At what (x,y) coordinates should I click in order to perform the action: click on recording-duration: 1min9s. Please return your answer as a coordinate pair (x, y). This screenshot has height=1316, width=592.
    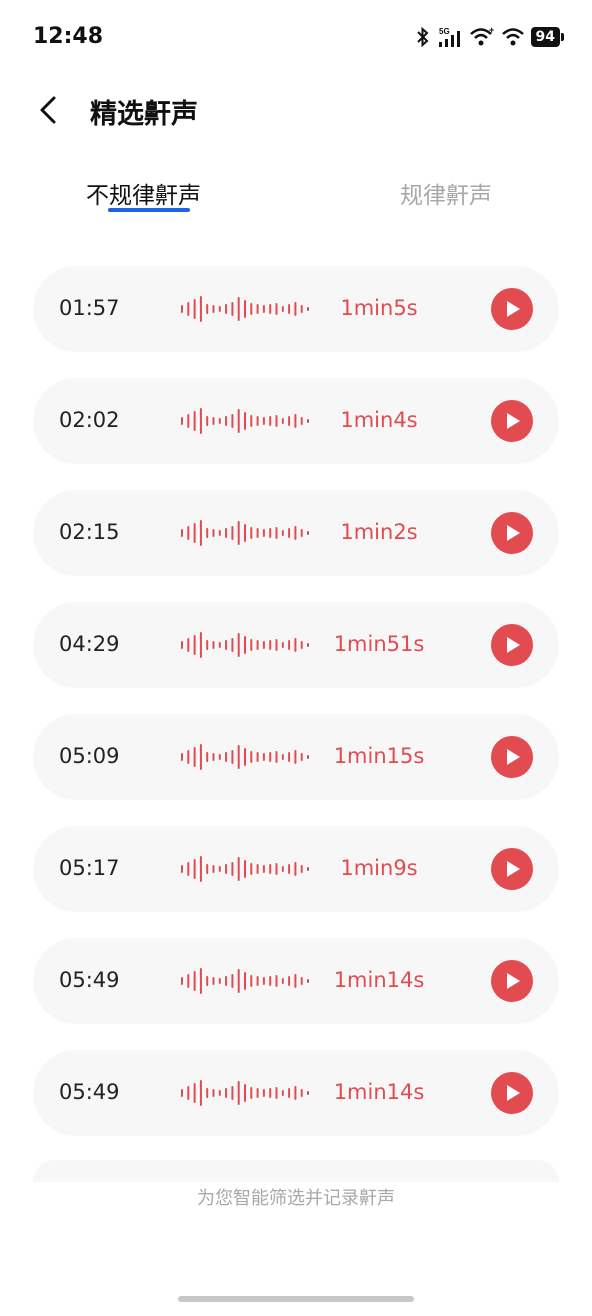
    Looking at the image, I should click on (379, 868).